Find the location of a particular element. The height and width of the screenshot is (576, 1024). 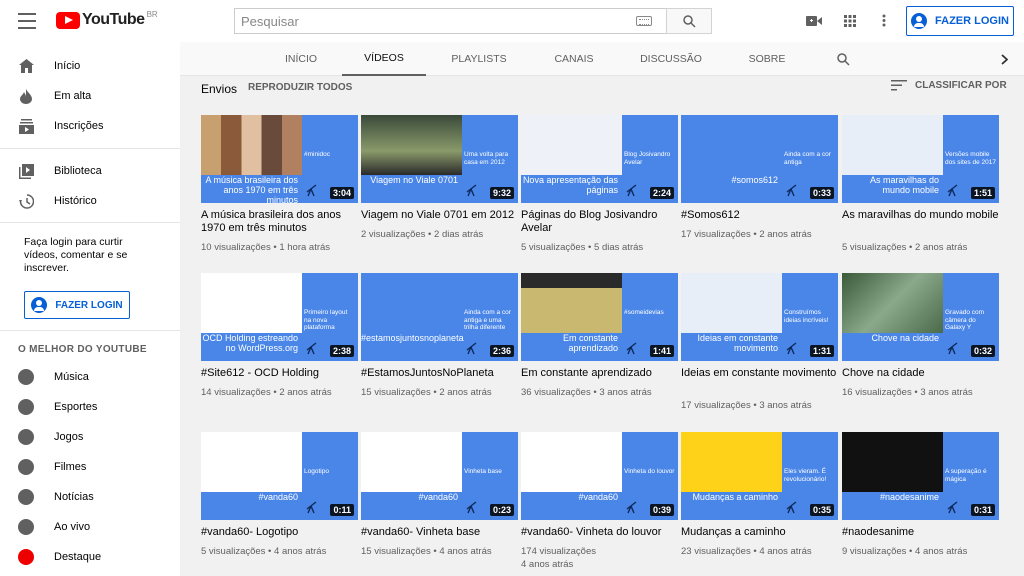

login-button: FAZER LOGIN is located at coordinates (960, 21).